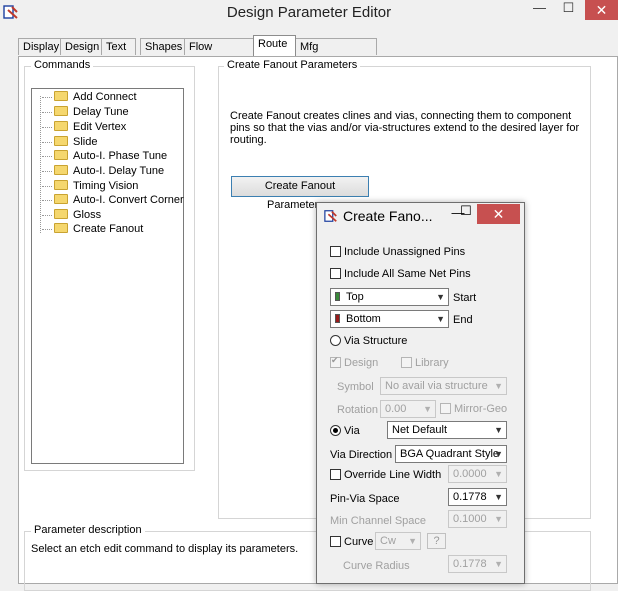 The width and height of the screenshot is (618, 591). What do you see at coordinates (361, 455) in the screenshot?
I see `via-direction-label: Via Direction` at bounding box center [361, 455].